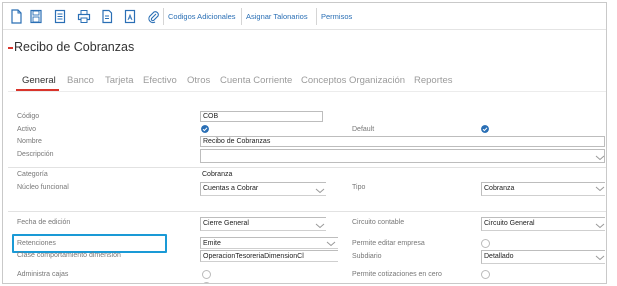  What do you see at coordinates (39, 80) in the screenshot?
I see `tab-general: General` at bounding box center [39, 80].